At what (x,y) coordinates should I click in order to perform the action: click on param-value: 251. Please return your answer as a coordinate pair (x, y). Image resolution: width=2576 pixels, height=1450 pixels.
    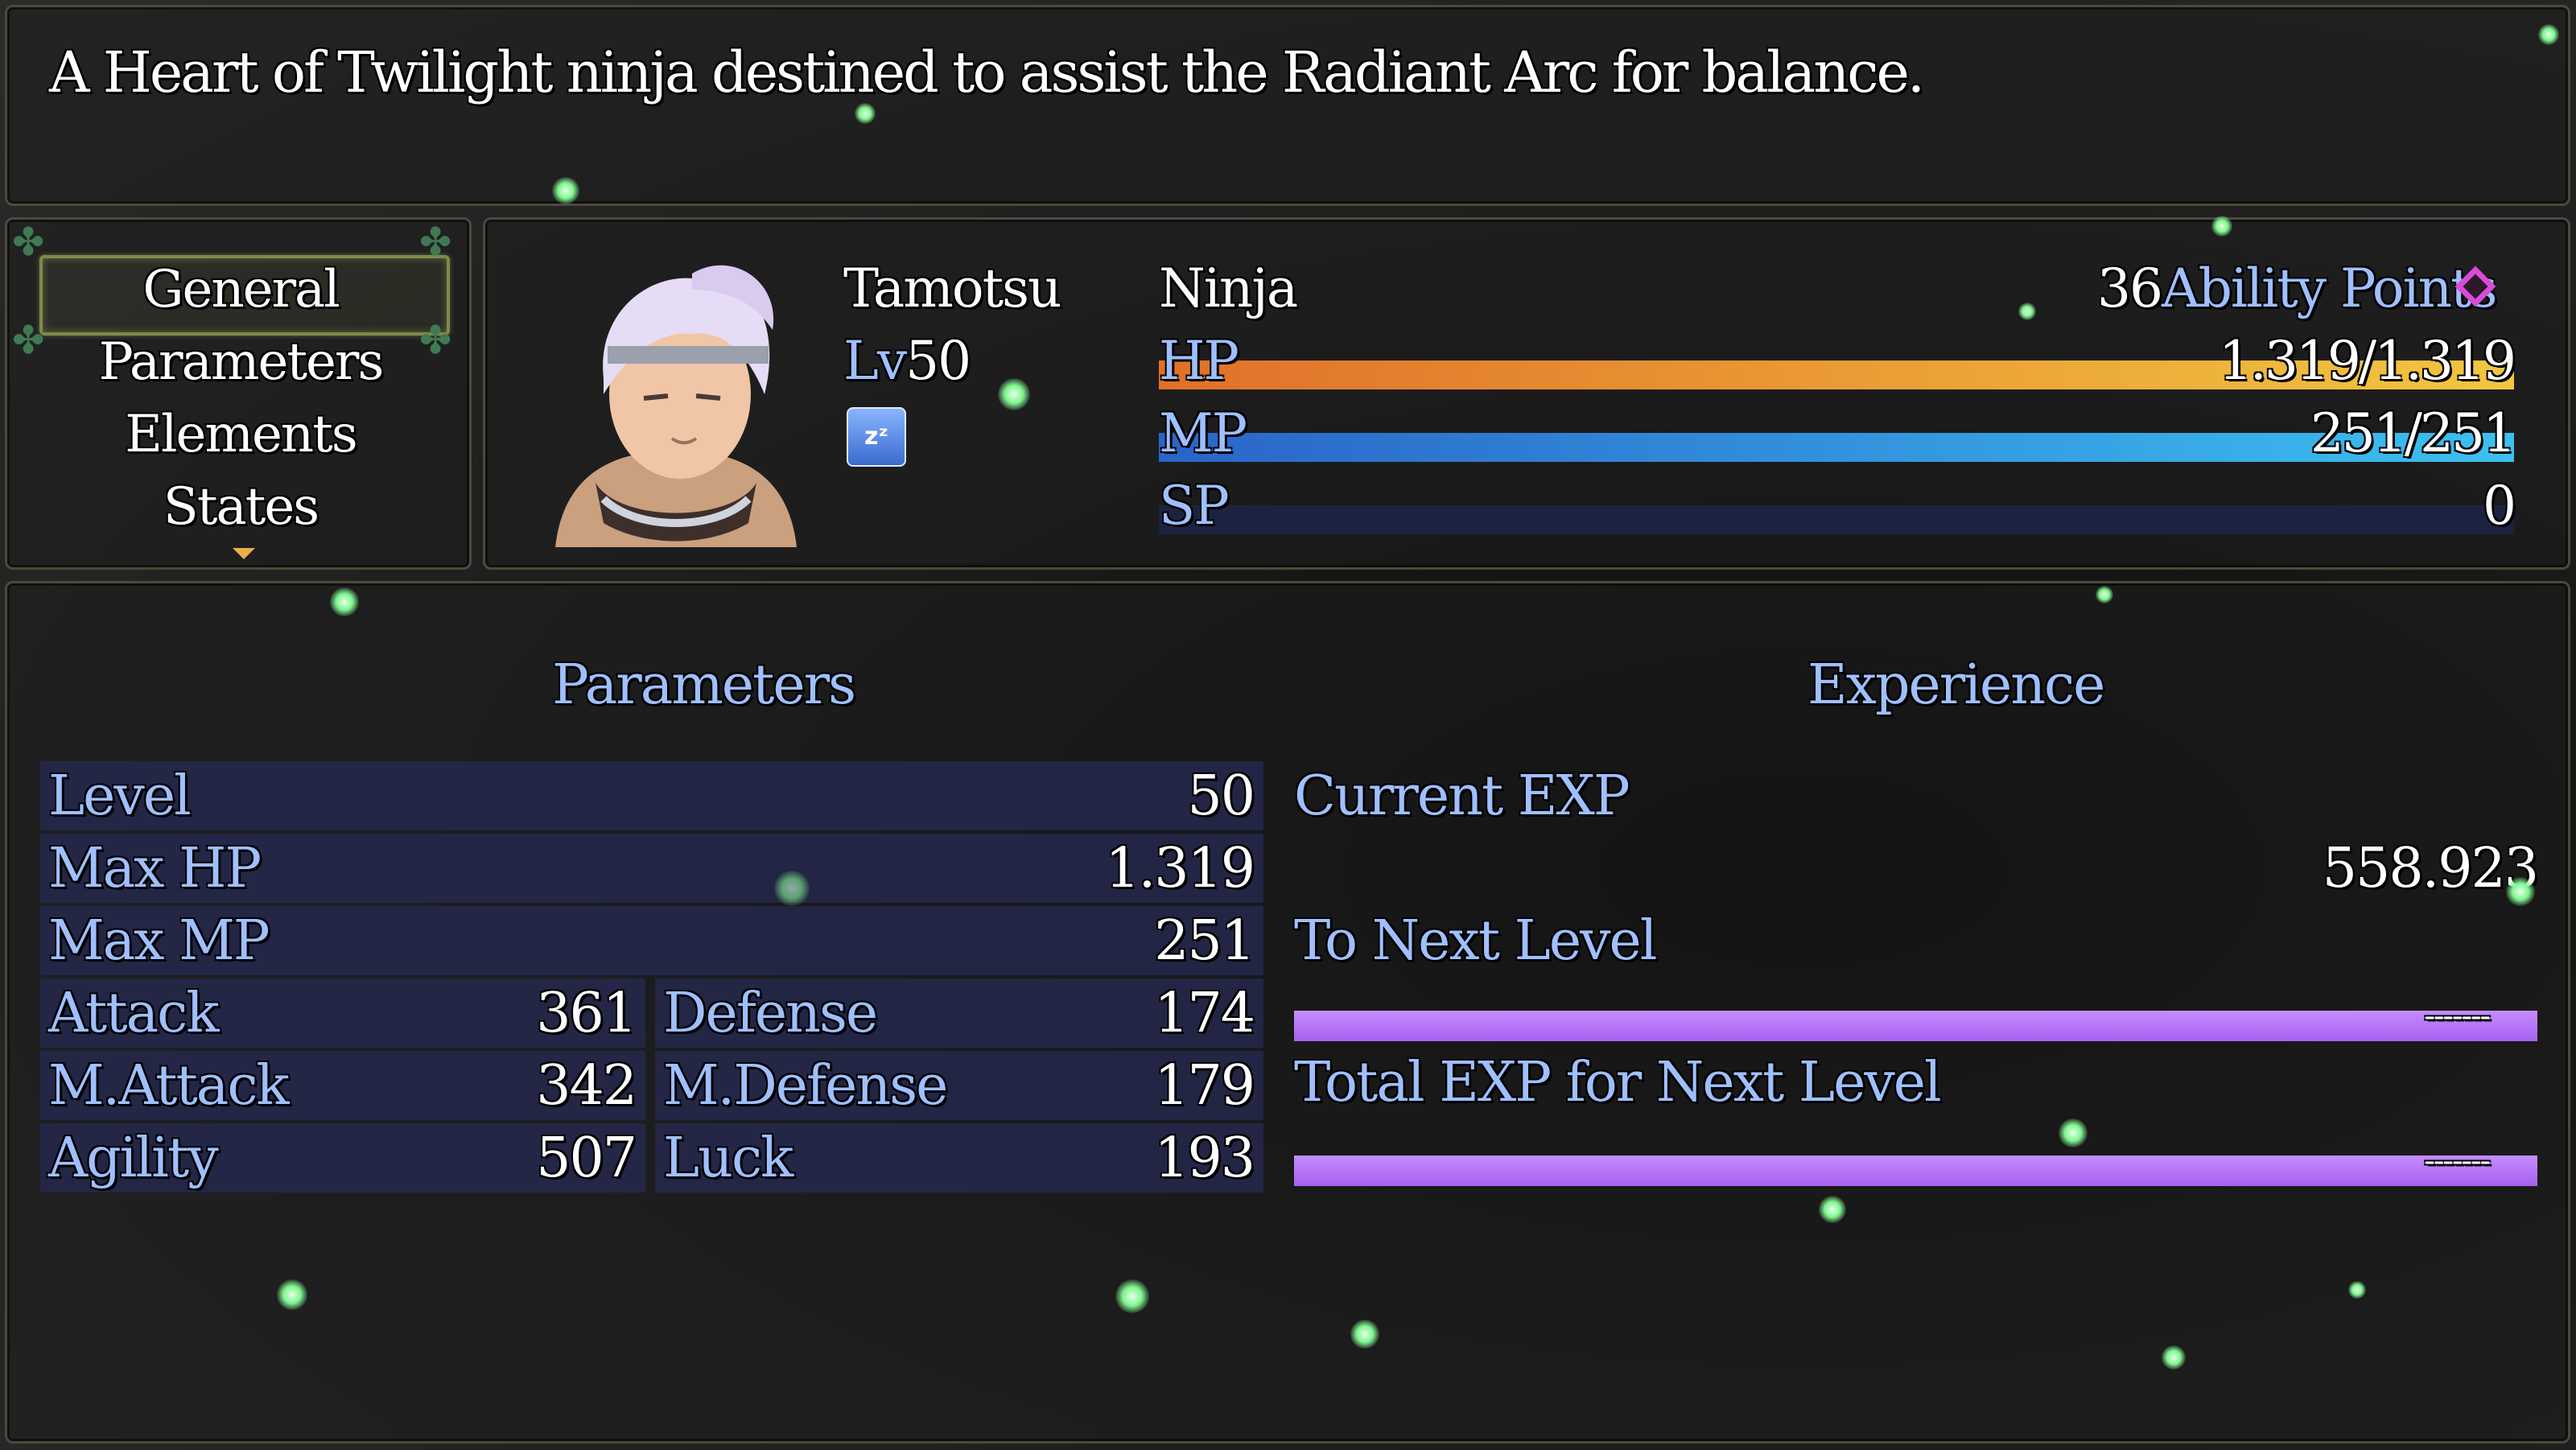
    Looking at the image, I should click on (1204, 941).